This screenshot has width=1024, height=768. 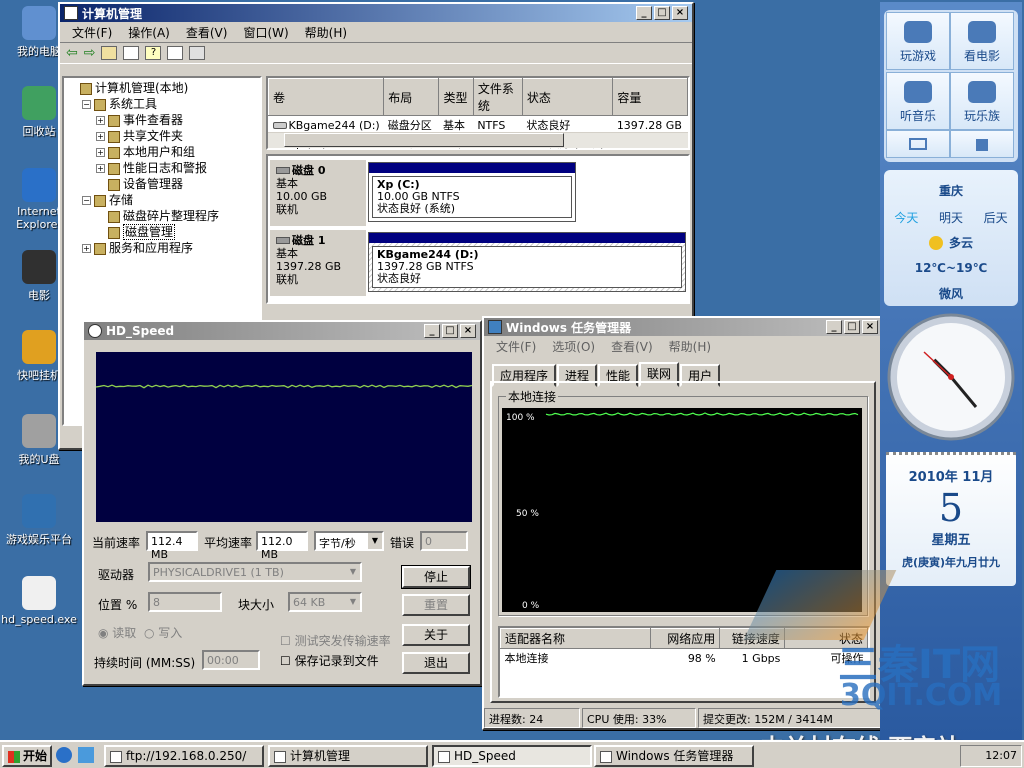 I want to click on desktop-icon: hd_speed.exe, so click(x=39, y=601).